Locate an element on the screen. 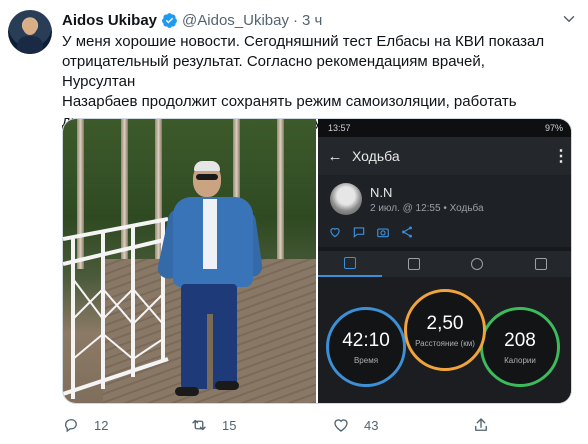 This screenshot has height=444, width=588. author-name: Aidos Ukibay is located at coordinates (109, 20).